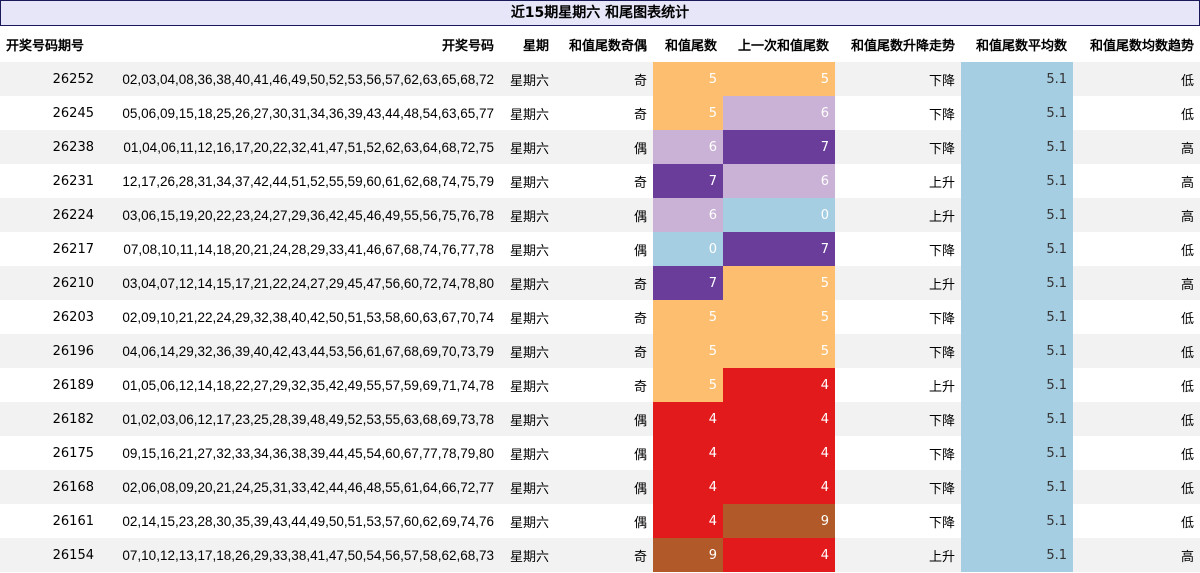 This screenshot has width=1200, height=573. Describe the element at coordinates (1017, 44) in the screenshot. I see `header-average: 和值尾数平均数` at that location.